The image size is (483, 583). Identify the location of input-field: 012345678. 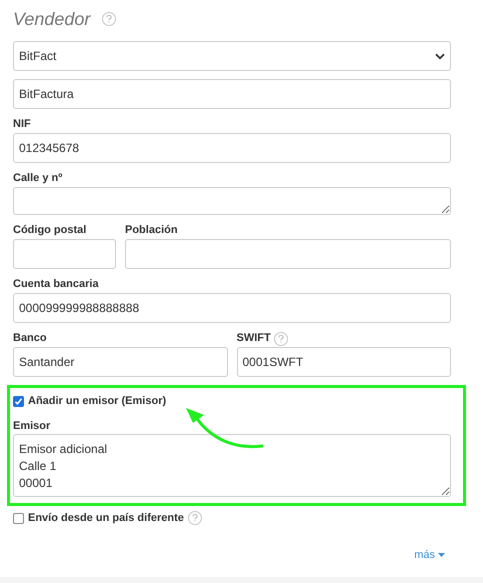
(232, 148).